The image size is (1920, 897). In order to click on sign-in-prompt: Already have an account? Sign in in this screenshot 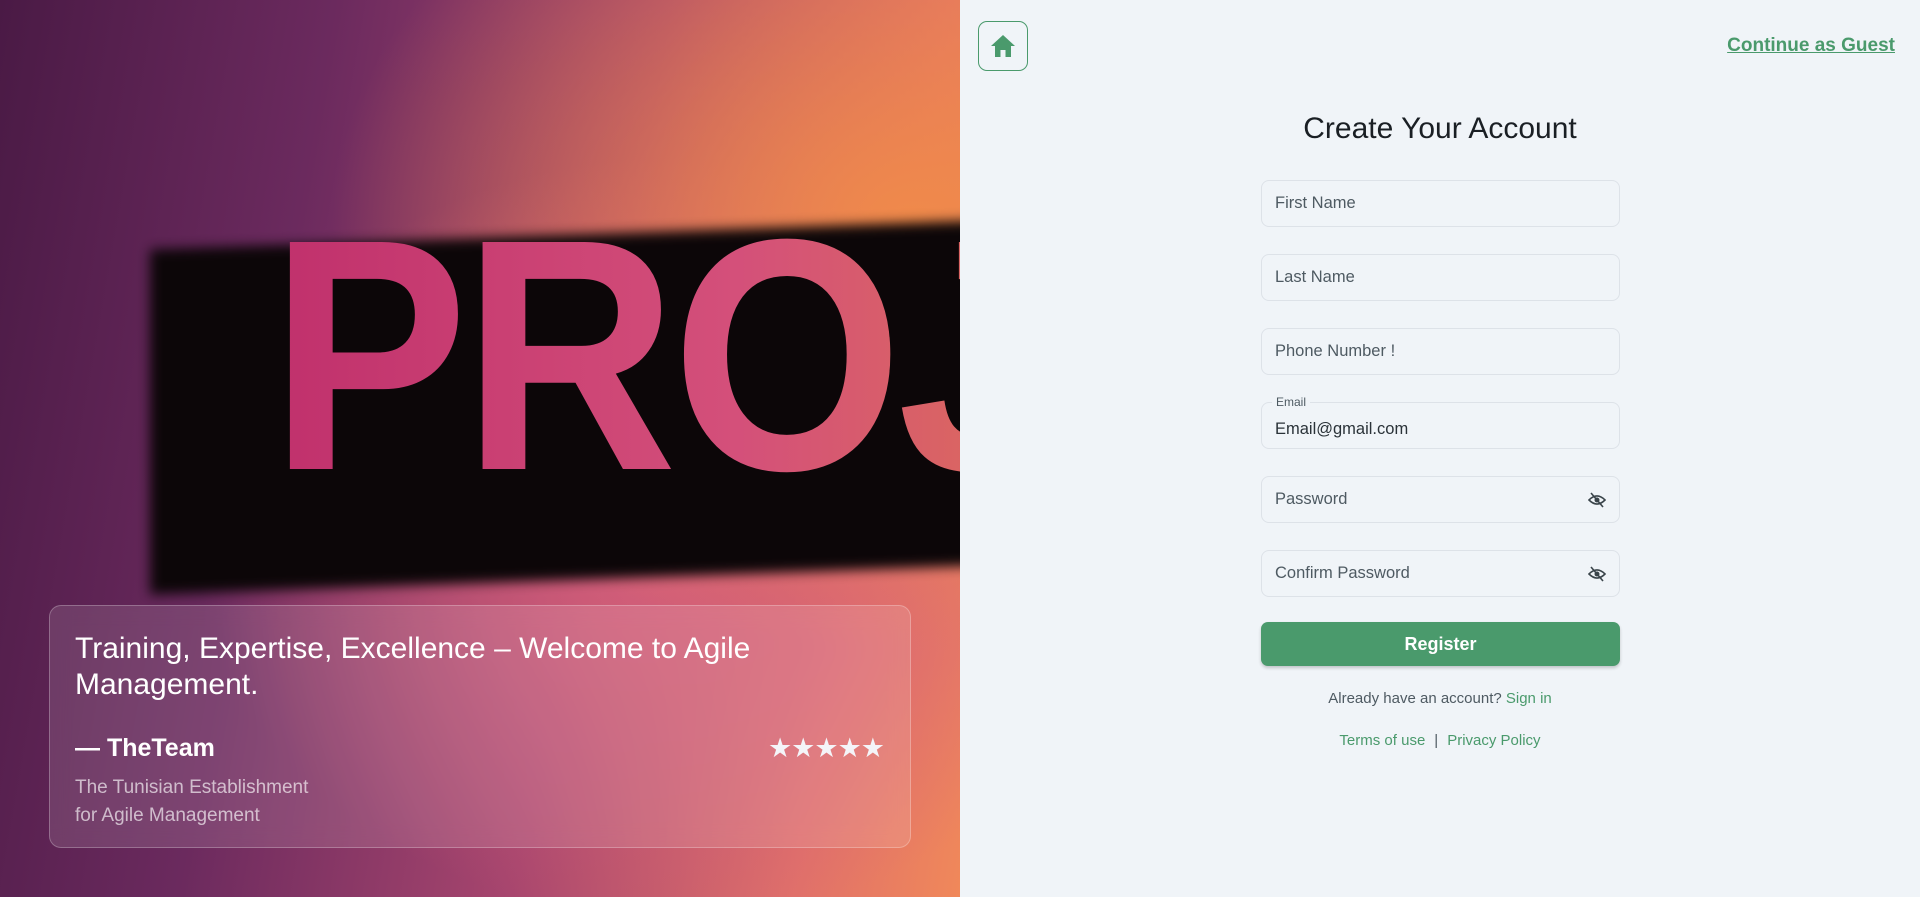, I will do `click(1440, 698)`.